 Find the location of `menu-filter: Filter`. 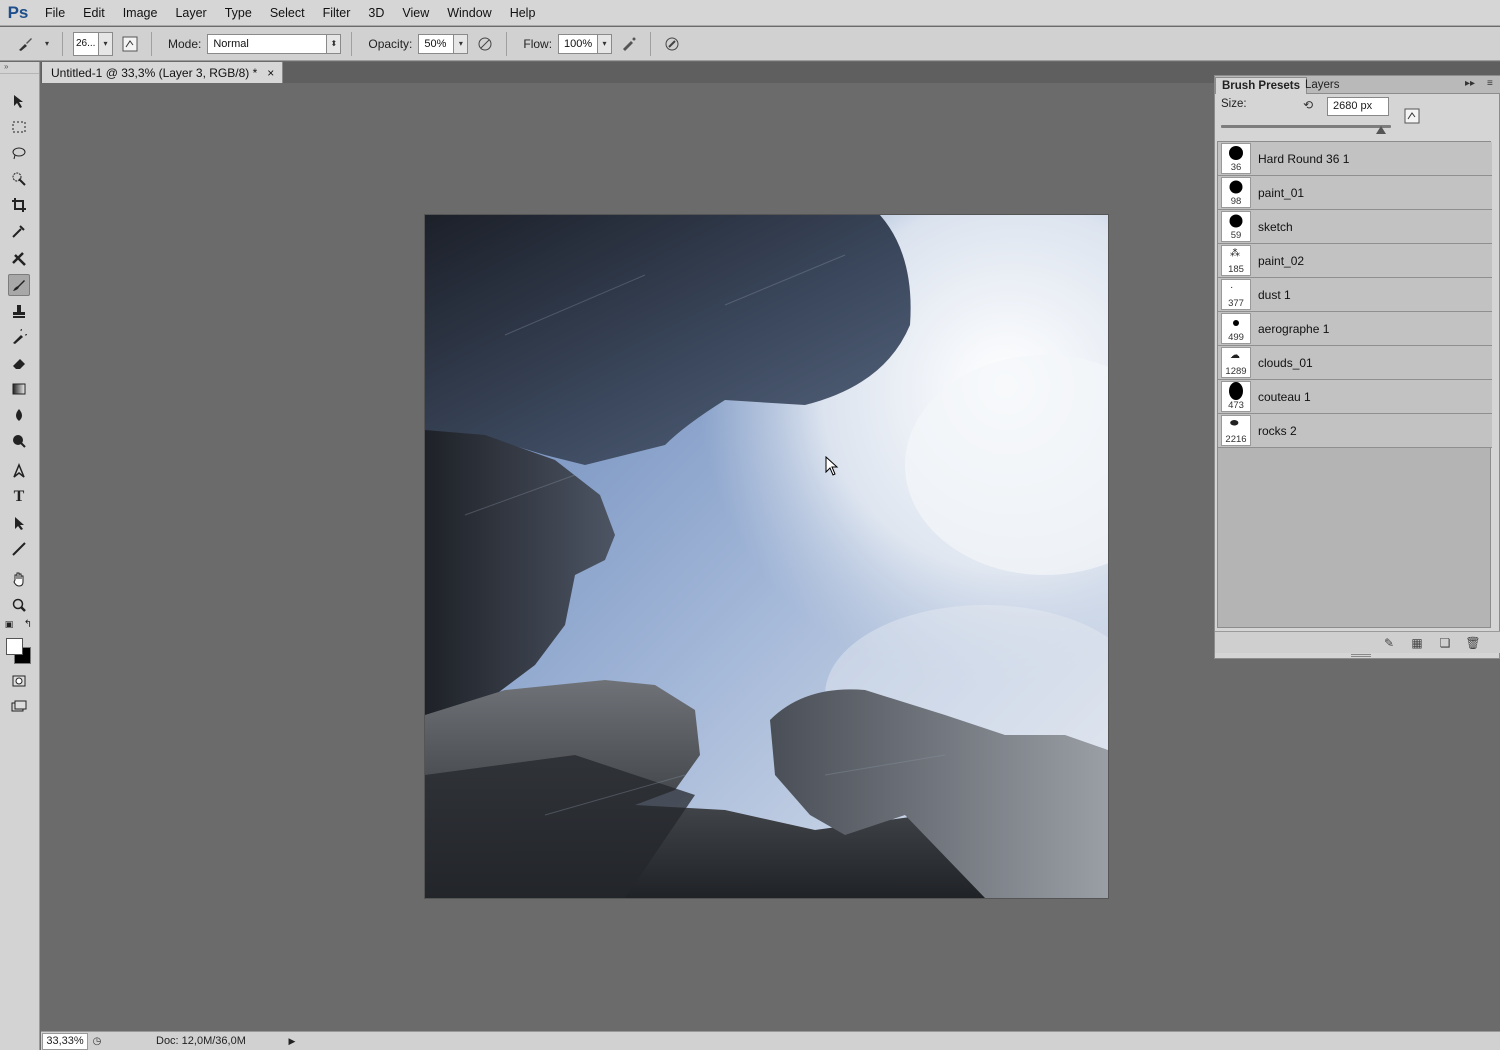

menu-filter: Filter is located at coordinates (337, 13).